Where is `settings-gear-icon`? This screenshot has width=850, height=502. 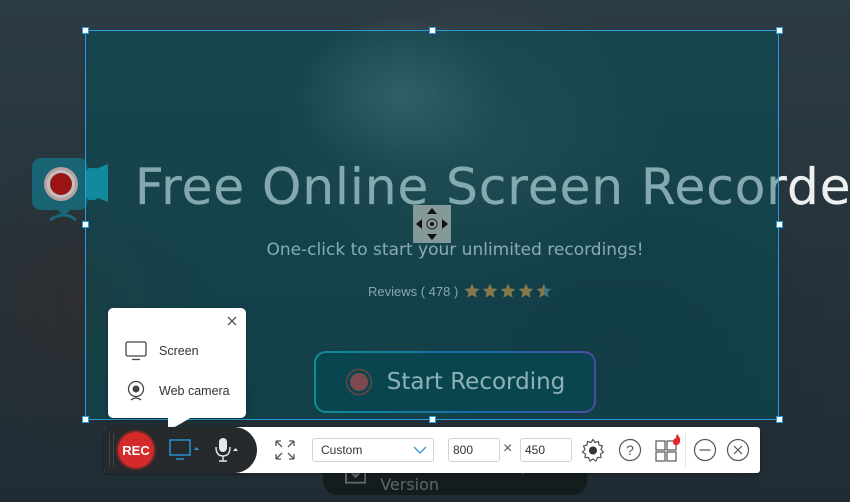 settings-gear-icon is located at coordinates (593, 450).